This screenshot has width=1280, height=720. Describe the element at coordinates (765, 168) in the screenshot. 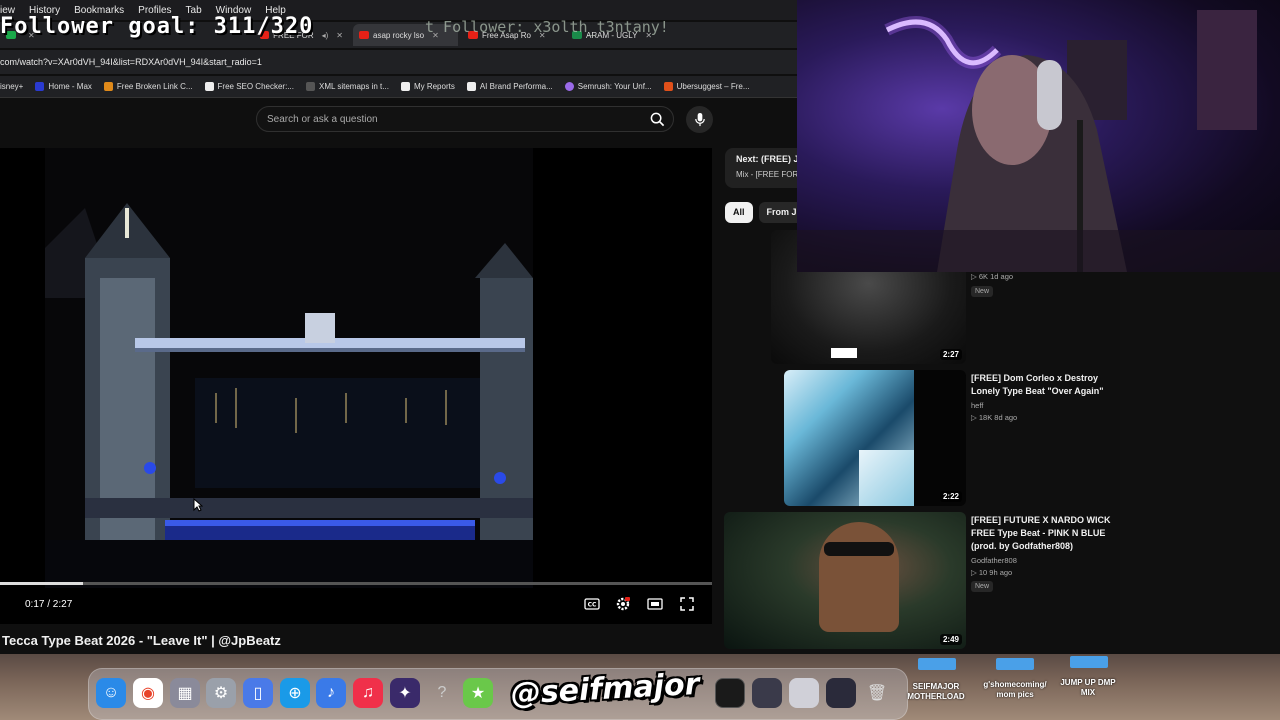

I see `up-next-card: Next: (FREE) J Mix - [FREE FOR` at that location.